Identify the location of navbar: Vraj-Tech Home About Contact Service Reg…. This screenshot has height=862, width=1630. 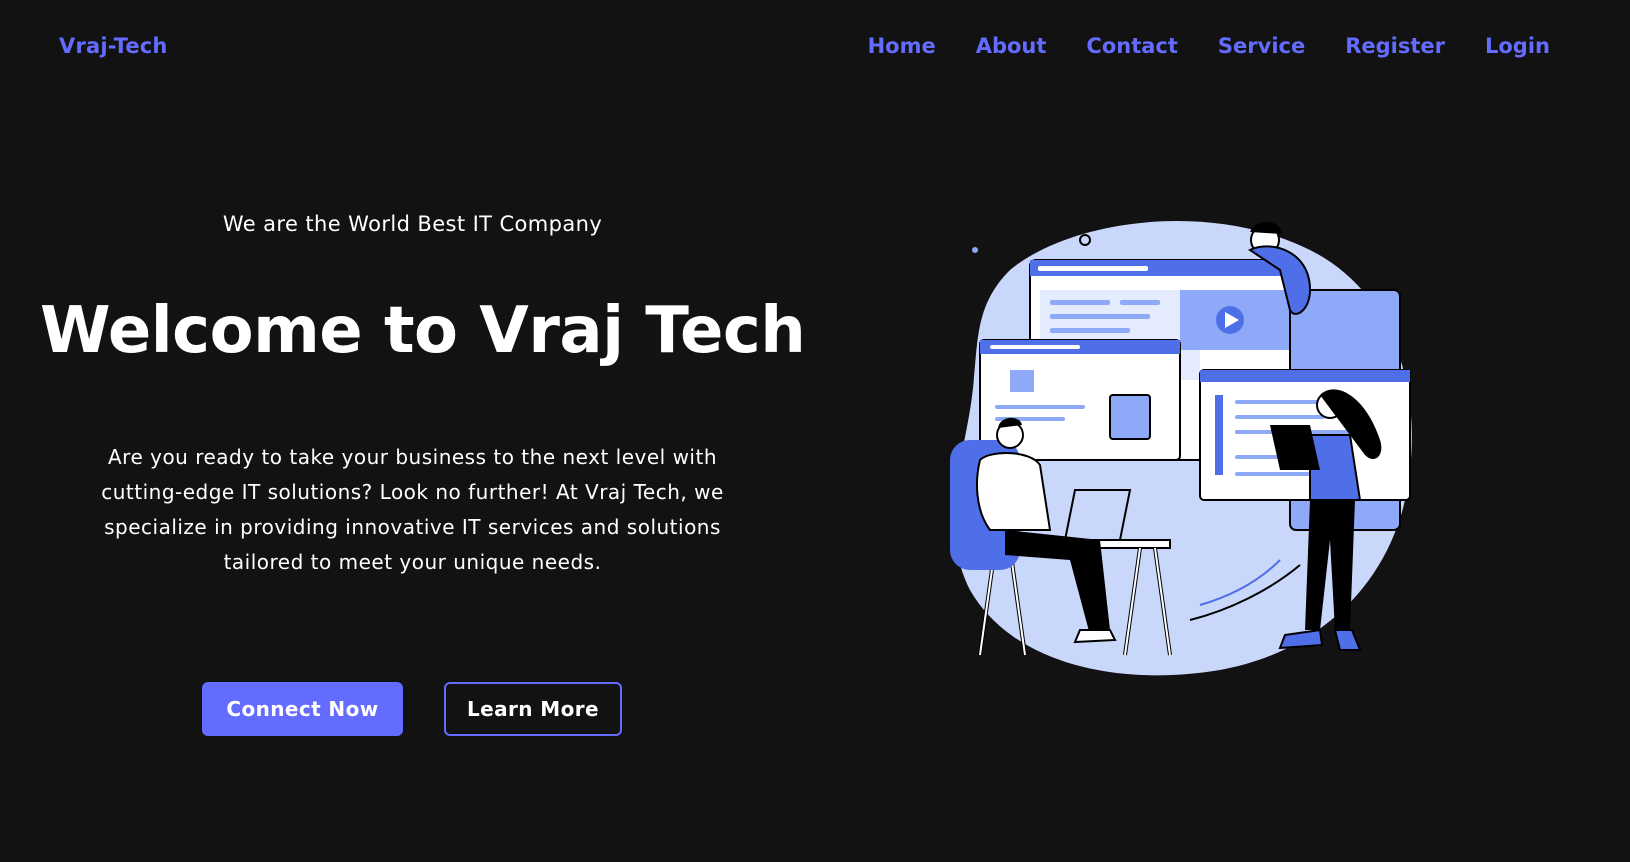
(815, 50).